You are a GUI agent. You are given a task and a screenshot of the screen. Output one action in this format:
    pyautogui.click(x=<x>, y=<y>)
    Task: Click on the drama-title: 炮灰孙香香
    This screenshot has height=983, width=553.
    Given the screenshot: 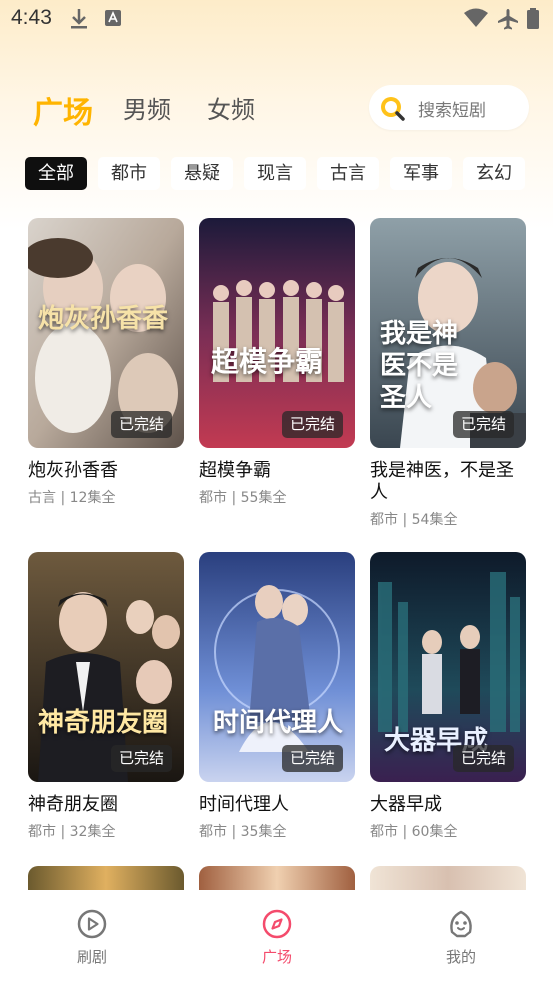 What is the action you would take?
    pyautogui.click(x=106, y=471)
    